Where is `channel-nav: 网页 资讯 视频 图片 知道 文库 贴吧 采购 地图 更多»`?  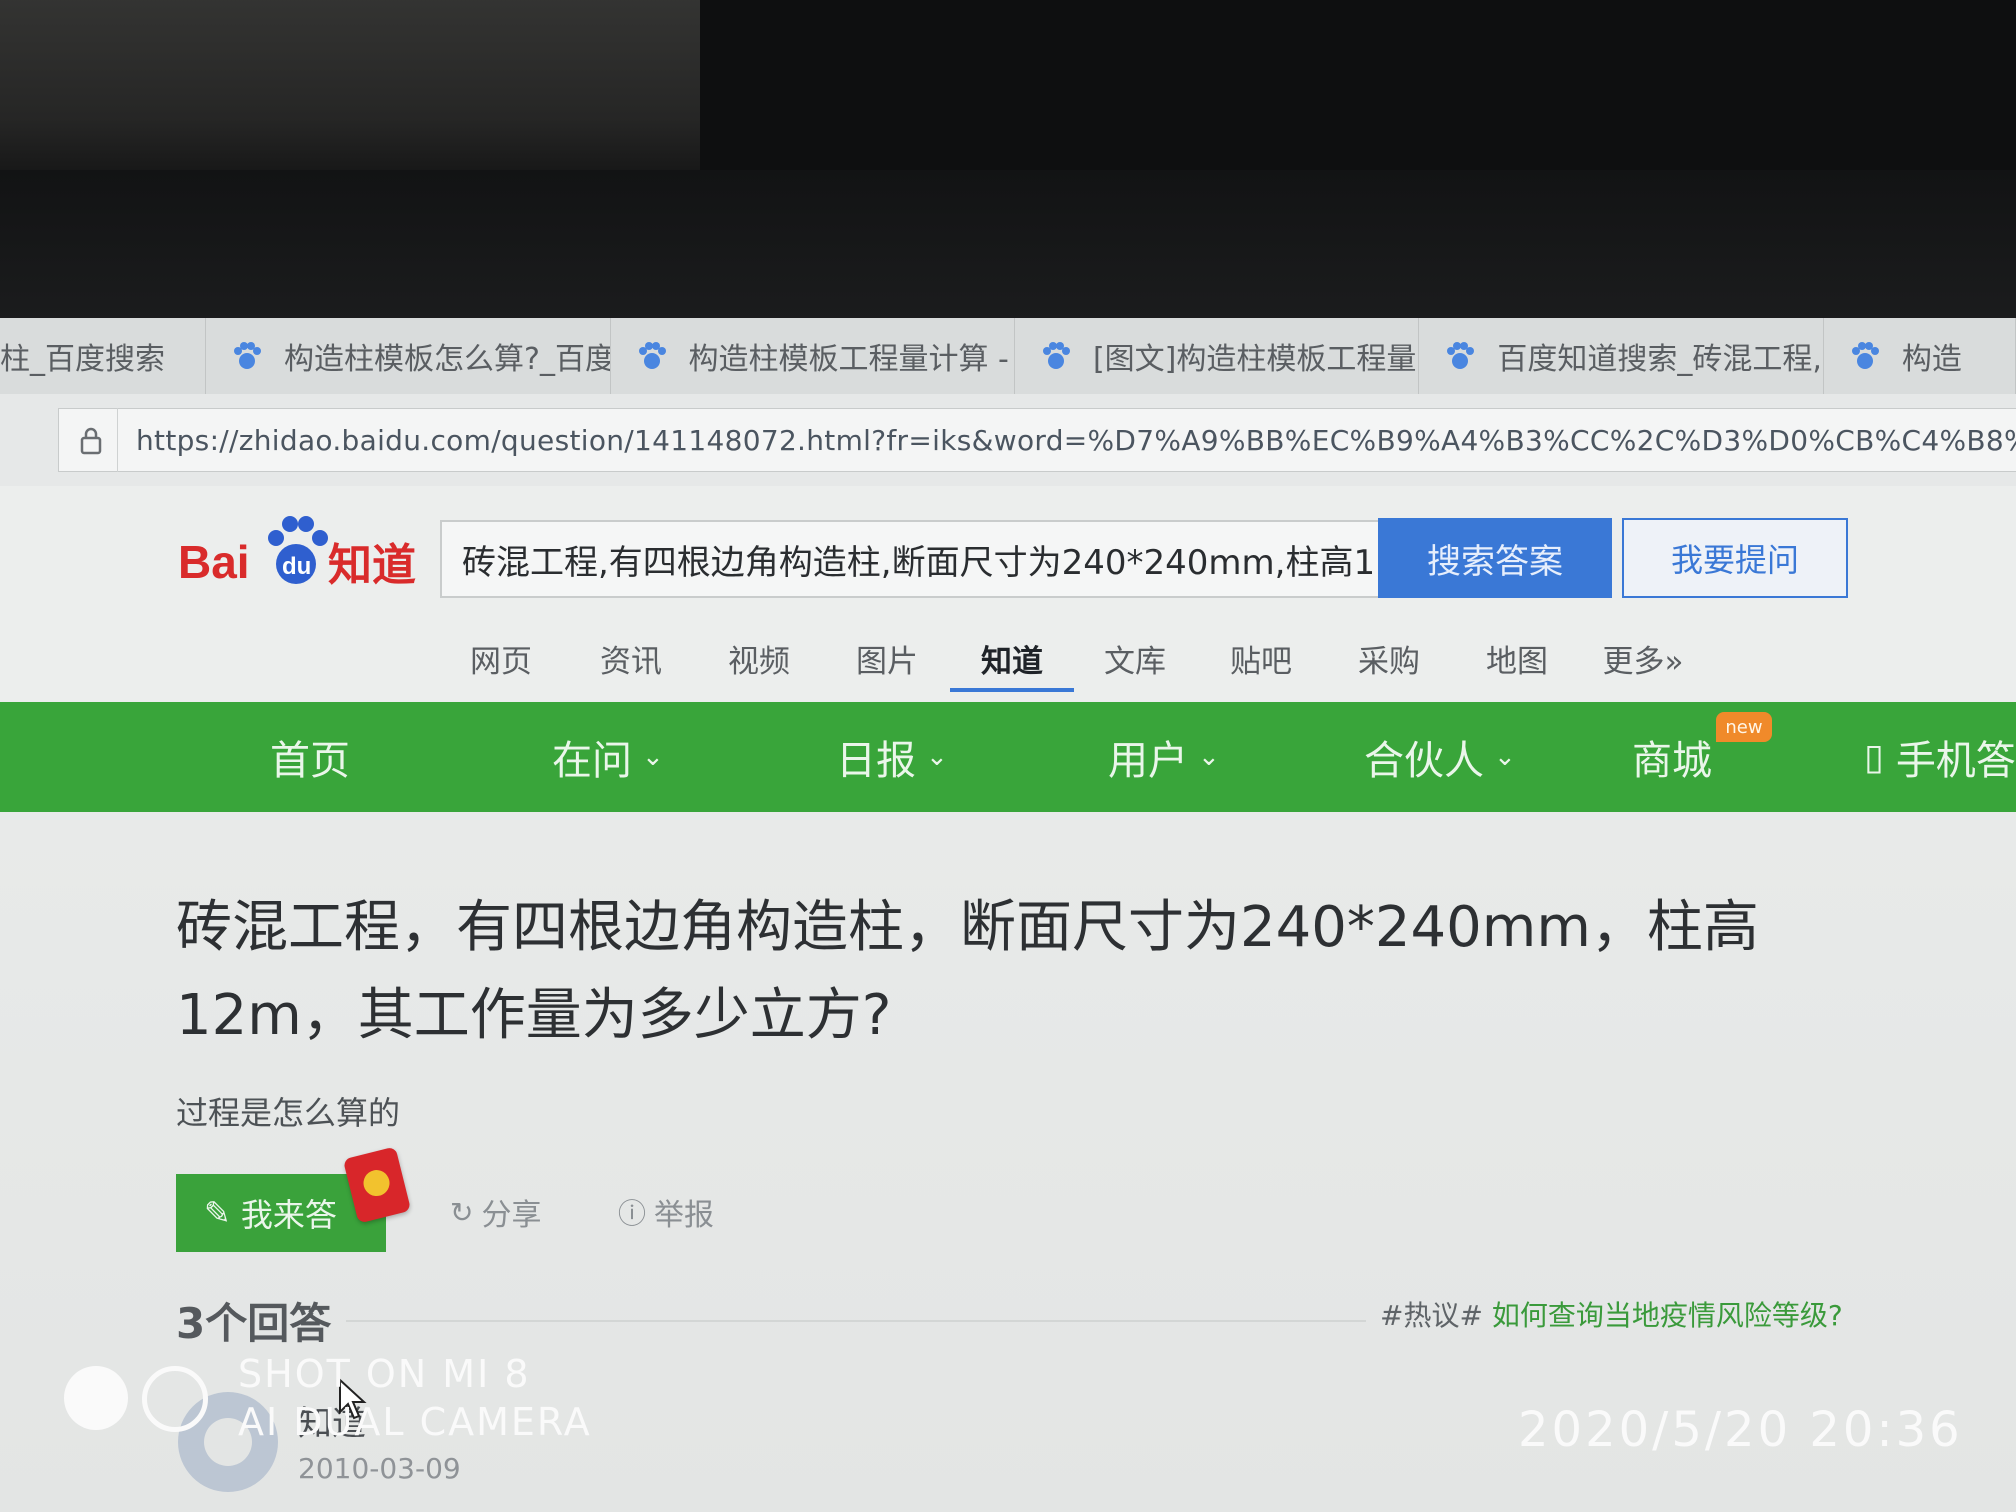 channel-nav: 网页 资讯 视频 图片 知道 文库 贴吧 采购 地图 更多» is located at coordinates (1008, 661).